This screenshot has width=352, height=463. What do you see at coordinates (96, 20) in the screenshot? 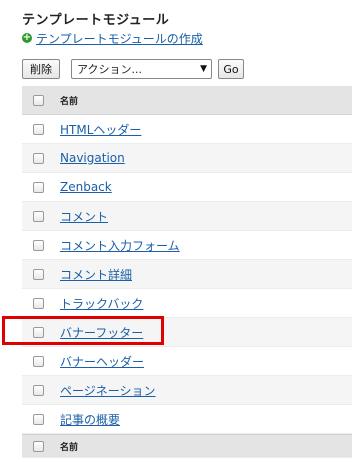
I see `page-title: テンプレートモジュール` at bounding box center [96, 20].